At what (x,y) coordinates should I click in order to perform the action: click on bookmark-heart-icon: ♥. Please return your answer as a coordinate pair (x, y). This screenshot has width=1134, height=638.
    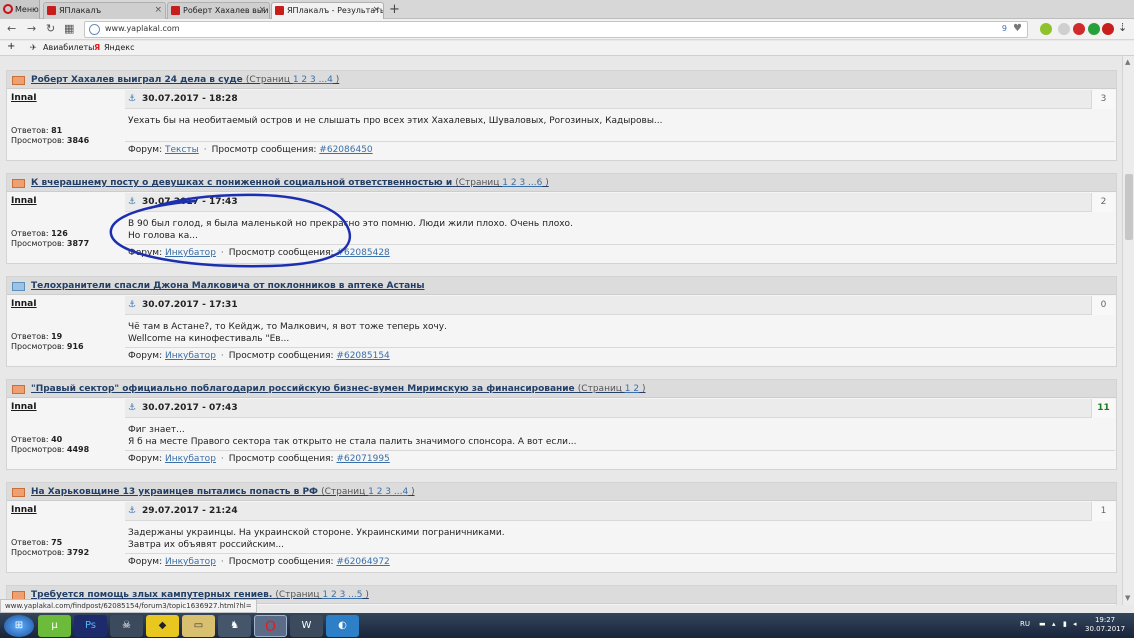
    Looking at the image, I should click on (1017, 28).